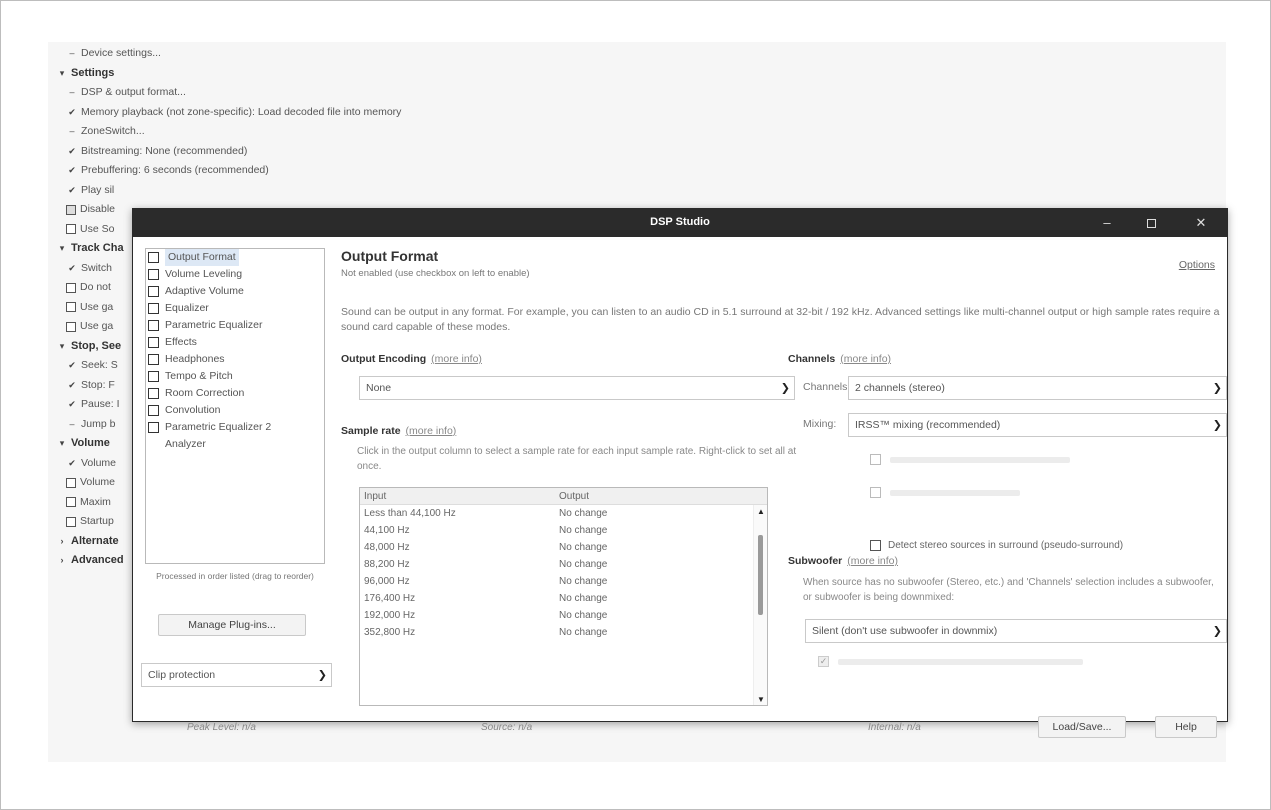 The image size is (1271, 810). What do you see at coordinates (390, 256) in the screenshot?
I see `page-title: Output Format` at bounding box center [390, 256].